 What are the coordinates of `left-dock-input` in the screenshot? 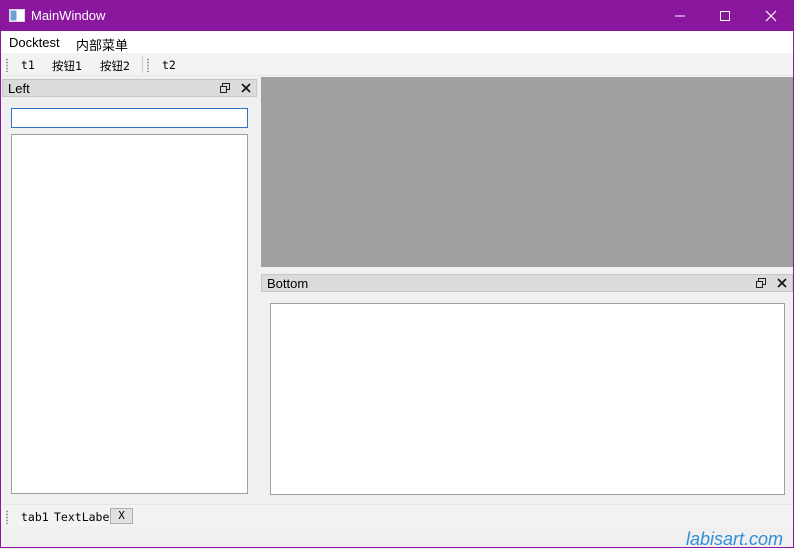 It's located at (129, 118).